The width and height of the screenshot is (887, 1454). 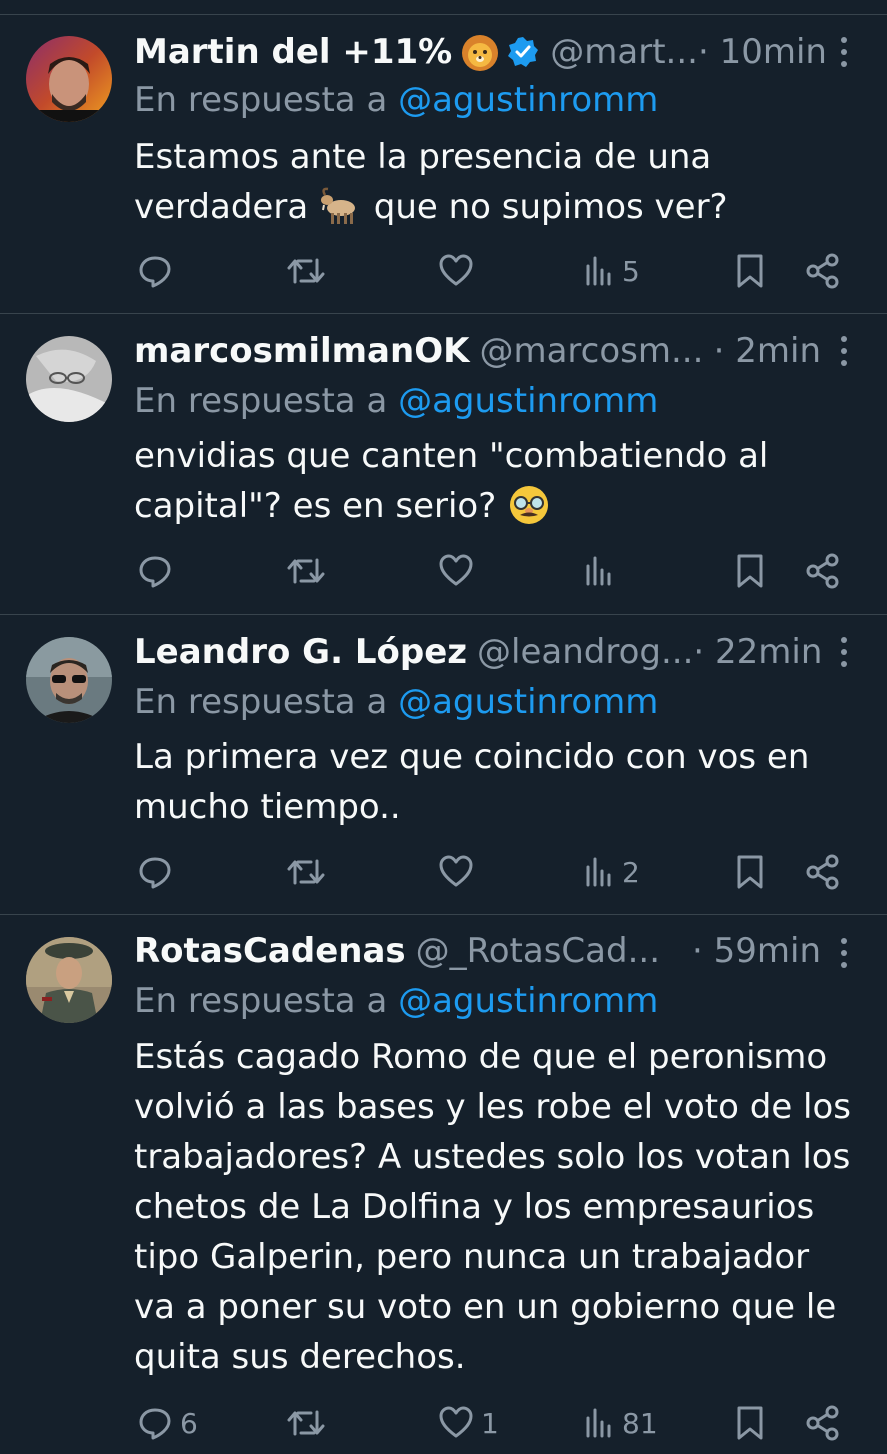 I want to click on views-button, so click(x=603, y=571).